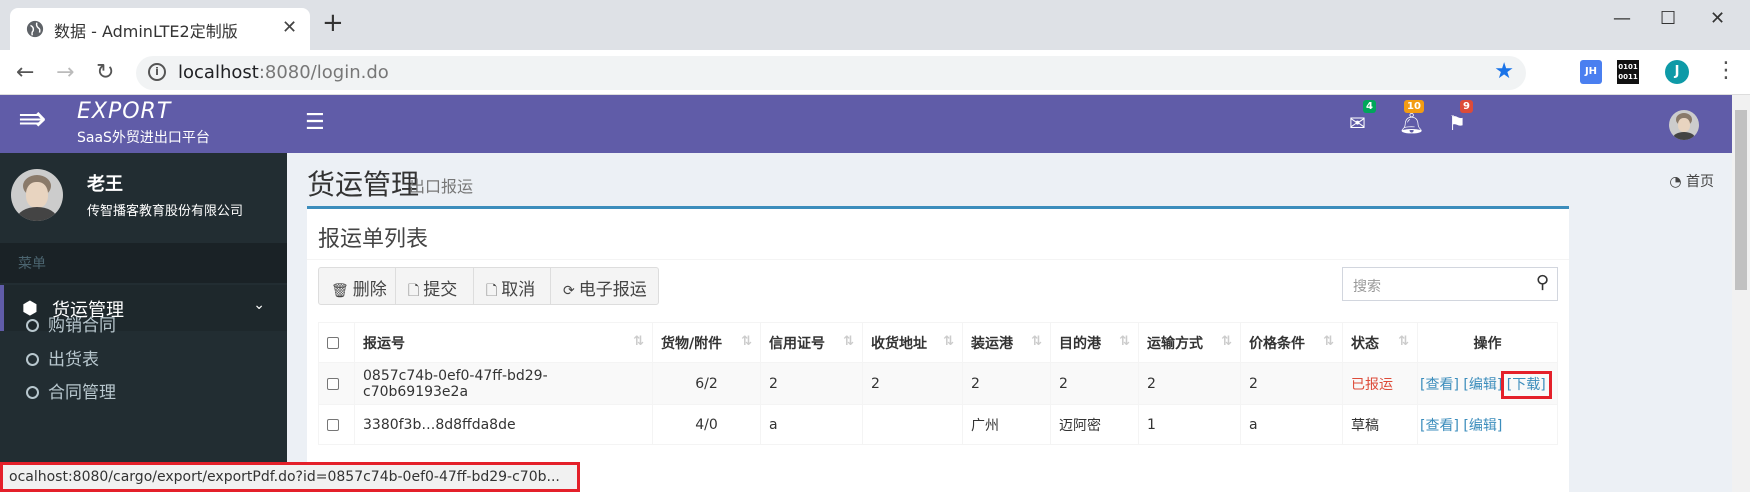  What do you see at coordinates (157, 72) in the screenshot?
I see `info-icon: i` at bounding box center [157, 72].